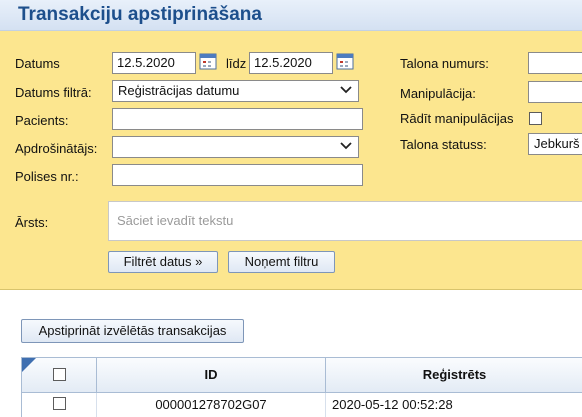  I want to click on insurer-select, so click(235, 147).